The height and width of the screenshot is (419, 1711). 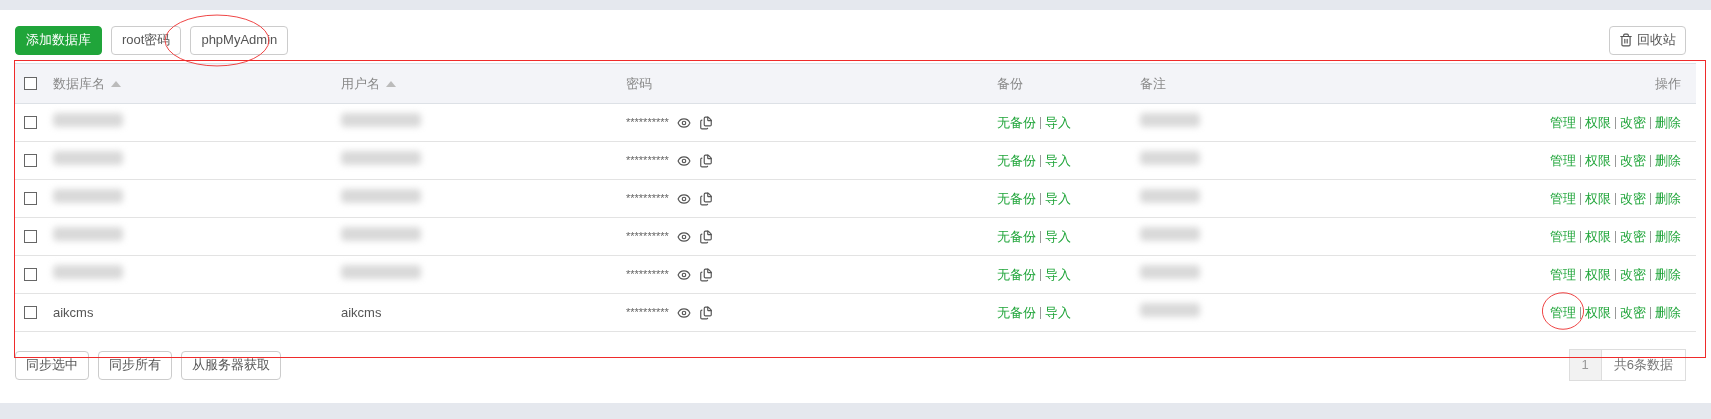 What do you see at coordinates (1668, 83) in the screenshot?
I see `column-header: 操作` at bounding box center [1668, 83].